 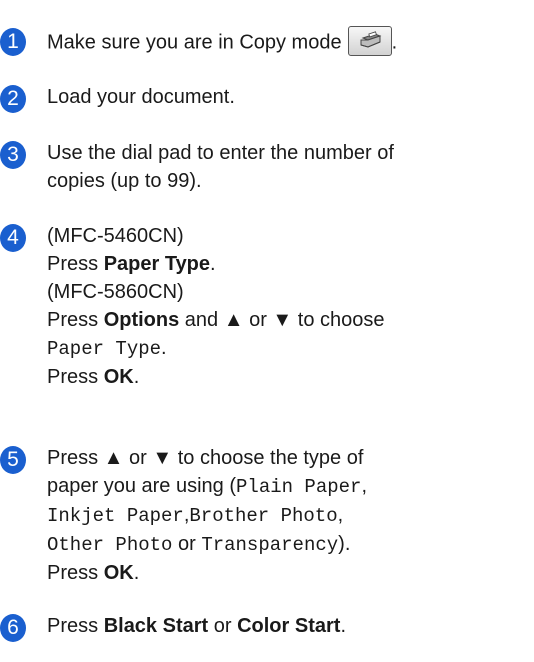 What do you see at coordinates (13, 460) in the screenshot?
I see `step-number-badge: 5` at bounding box center [13, 460].